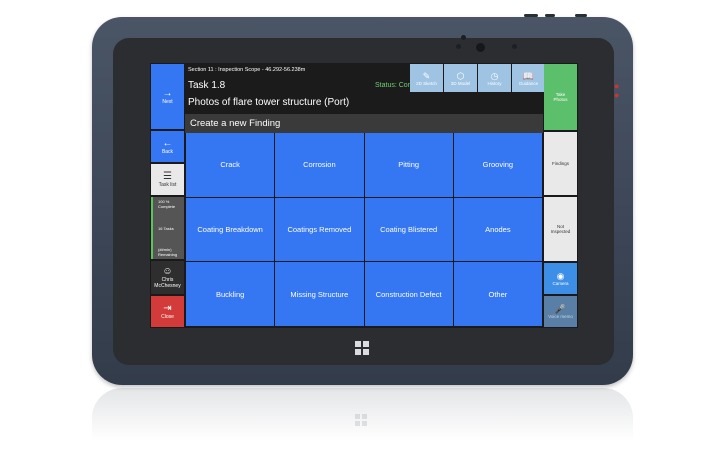  What do you see at coordinates (167, 308) in the screenshot?
I see `exit-icon: ⇥` at bounding box center [167, 308].